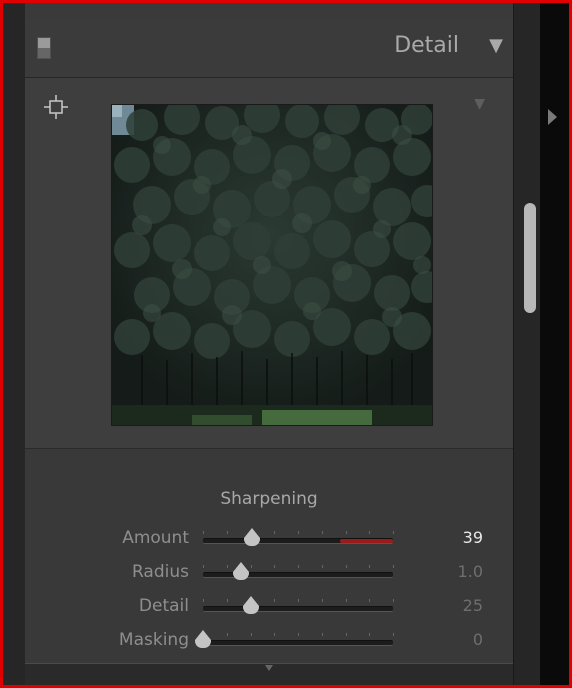 The width and height of the screenshot is (572, 688). What do you see at coordinates (470, 571) in the screenshot?
I see `slider-value: 1.0` at bounding box center [470, 571].